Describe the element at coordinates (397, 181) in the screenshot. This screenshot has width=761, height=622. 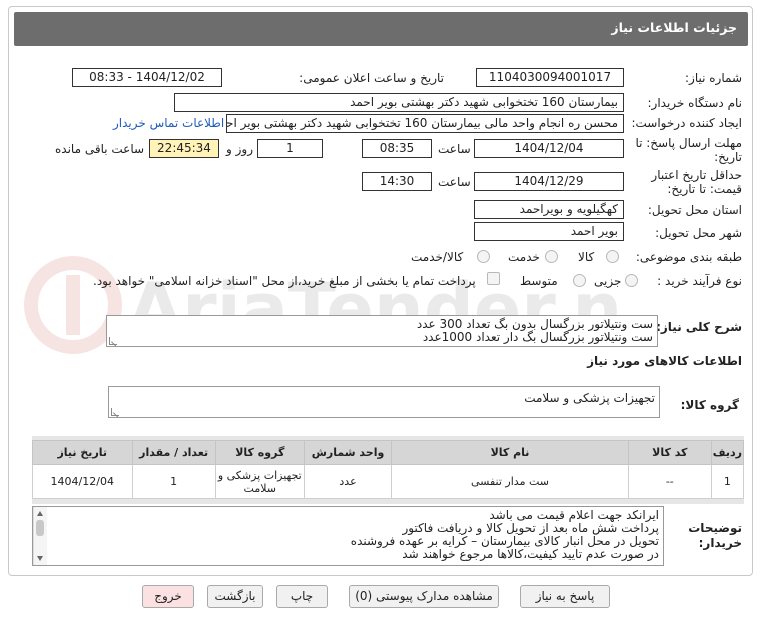
I see `validity-time-field: 14:30` at that location.